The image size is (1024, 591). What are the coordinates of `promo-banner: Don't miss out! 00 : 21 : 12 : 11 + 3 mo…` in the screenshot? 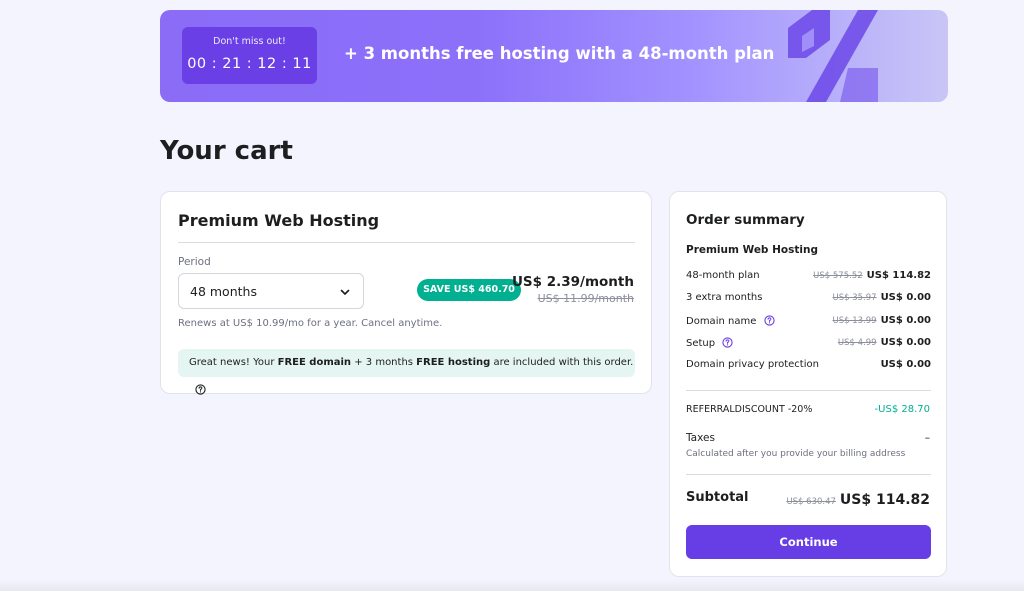 It's located at (554, 56).